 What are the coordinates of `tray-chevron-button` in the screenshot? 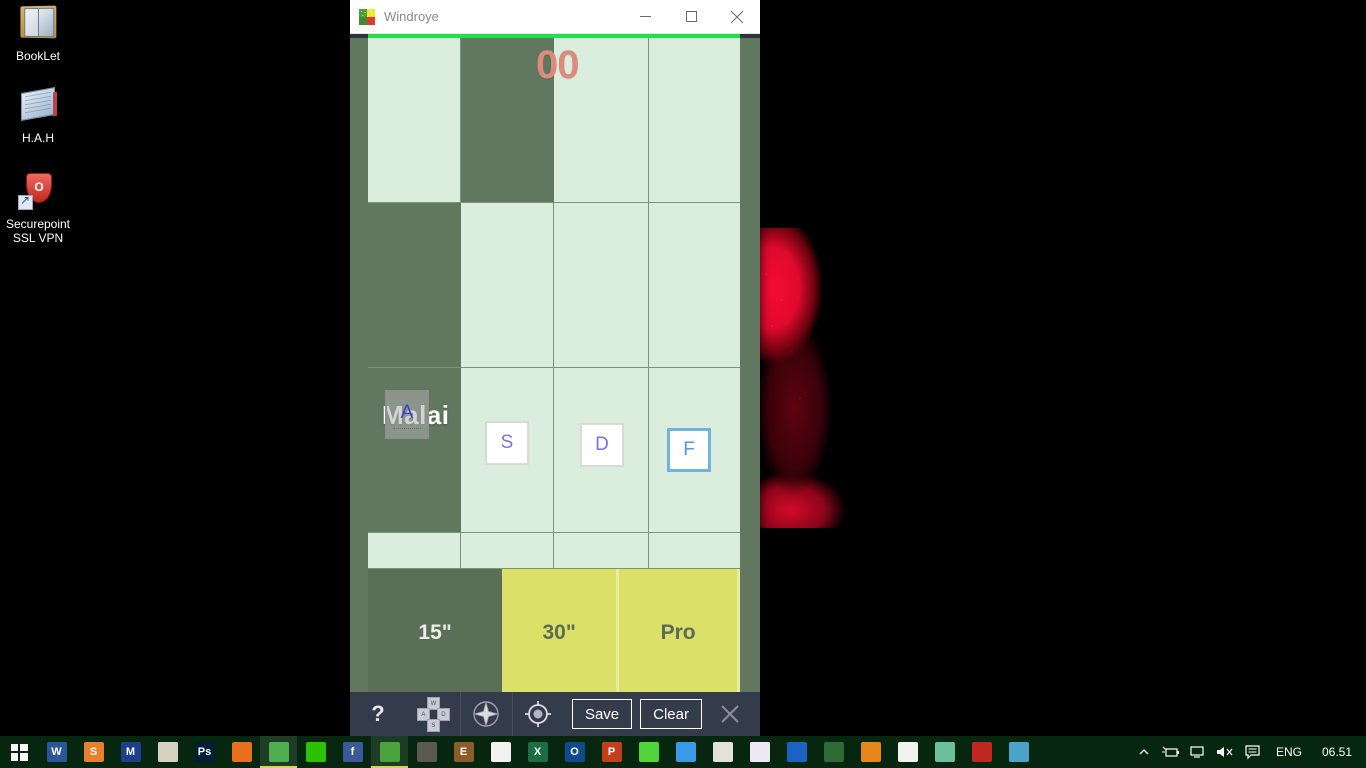 It's located at (1144, 752).